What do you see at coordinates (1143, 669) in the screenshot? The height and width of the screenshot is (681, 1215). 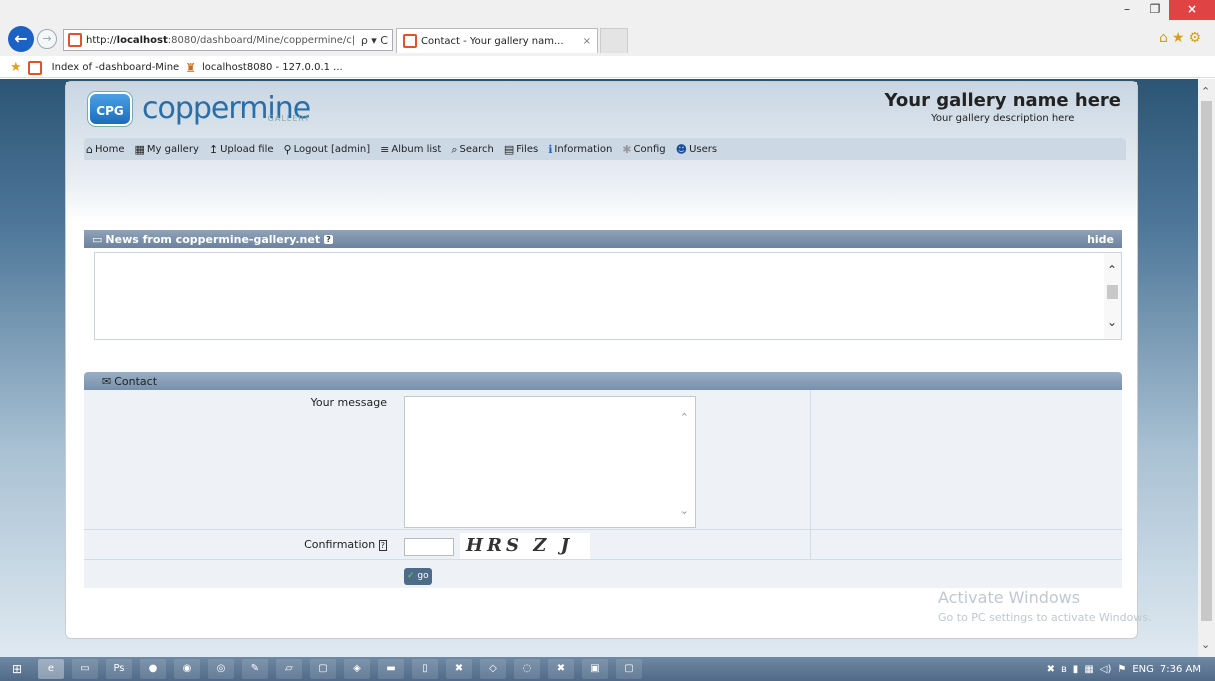 I see `tray-language: ENG` at bounding box center [1143, 669].